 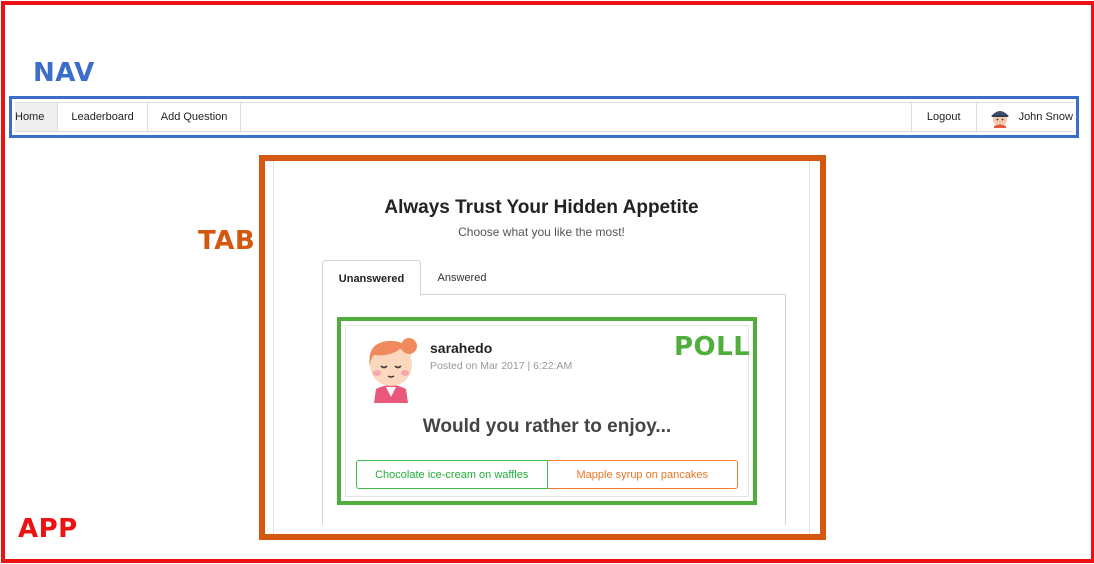 I want to click on nav-item-home: Home, so click(x=37, y=117).